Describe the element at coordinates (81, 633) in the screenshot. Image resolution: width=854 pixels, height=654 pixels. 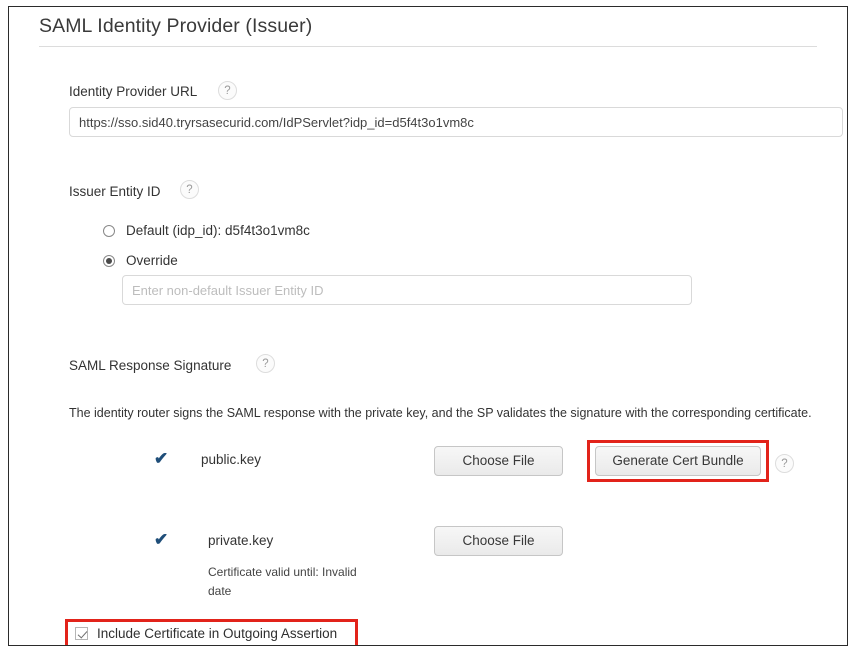
I see `include-certificate-check-icon` at that location.